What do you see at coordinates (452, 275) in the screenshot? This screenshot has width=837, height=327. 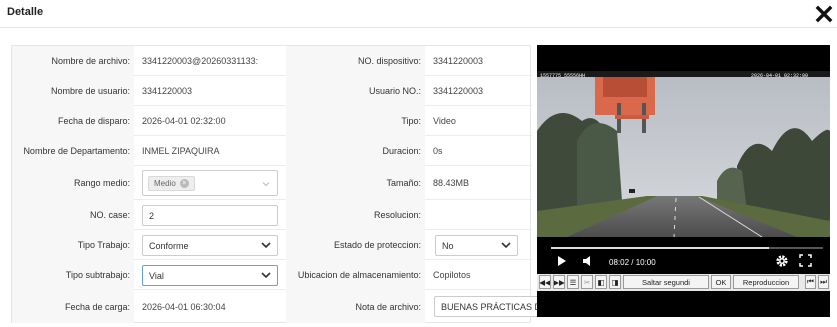 I see `storage-location-value: Copilotos` at bounding box center [452, 275].